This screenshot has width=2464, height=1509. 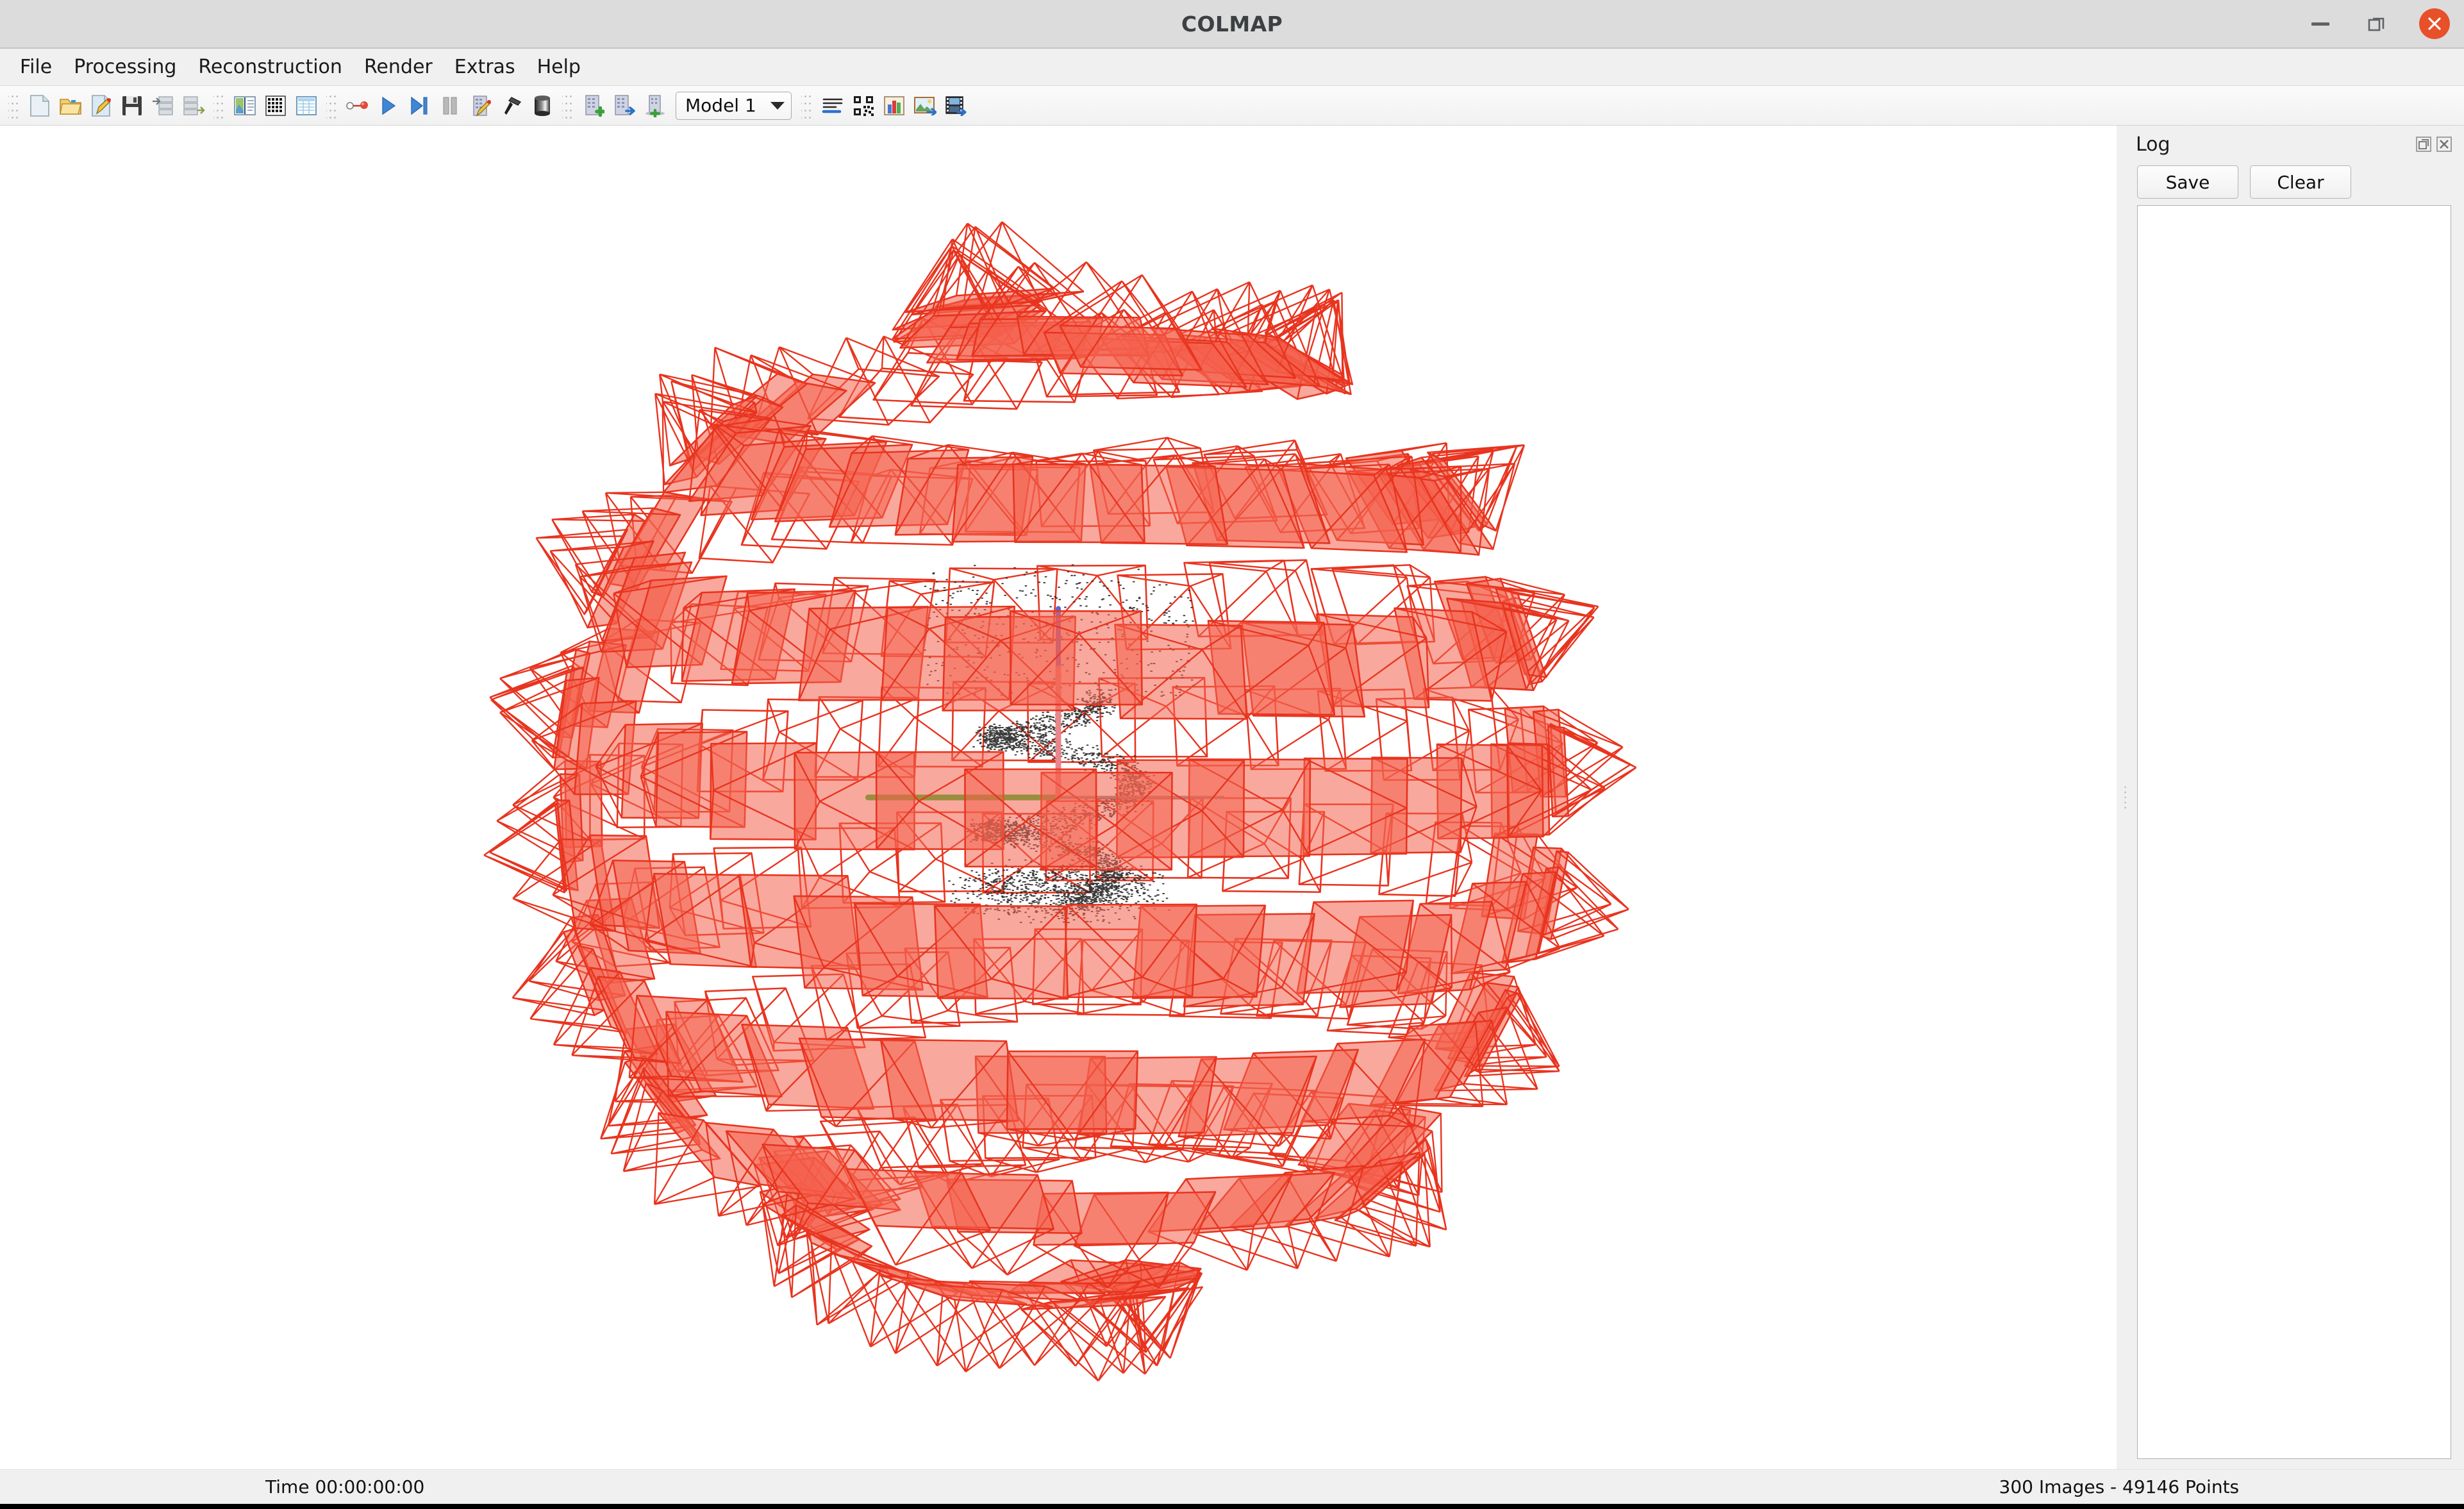 What do you see at coordinates (481, 106) in the screenshot?
I see `building-wand-icon` at bounding box center [481, 106].